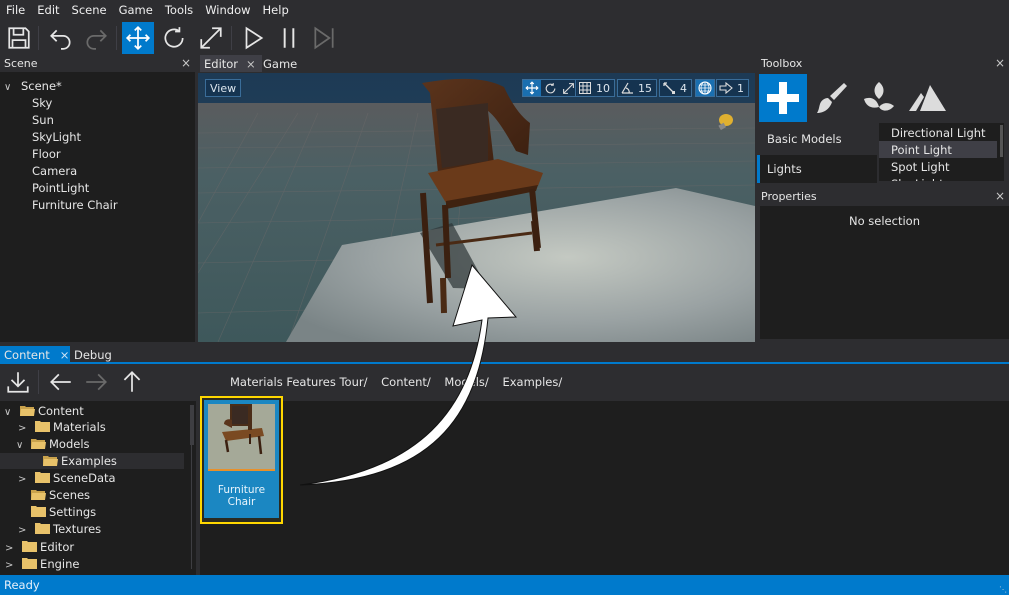 The width and height of the screenshot is (1009, 595). What do you see at coordinates (174, 38) in the screenshot?
I see `rotate-button` at bounding box center [174, 38].